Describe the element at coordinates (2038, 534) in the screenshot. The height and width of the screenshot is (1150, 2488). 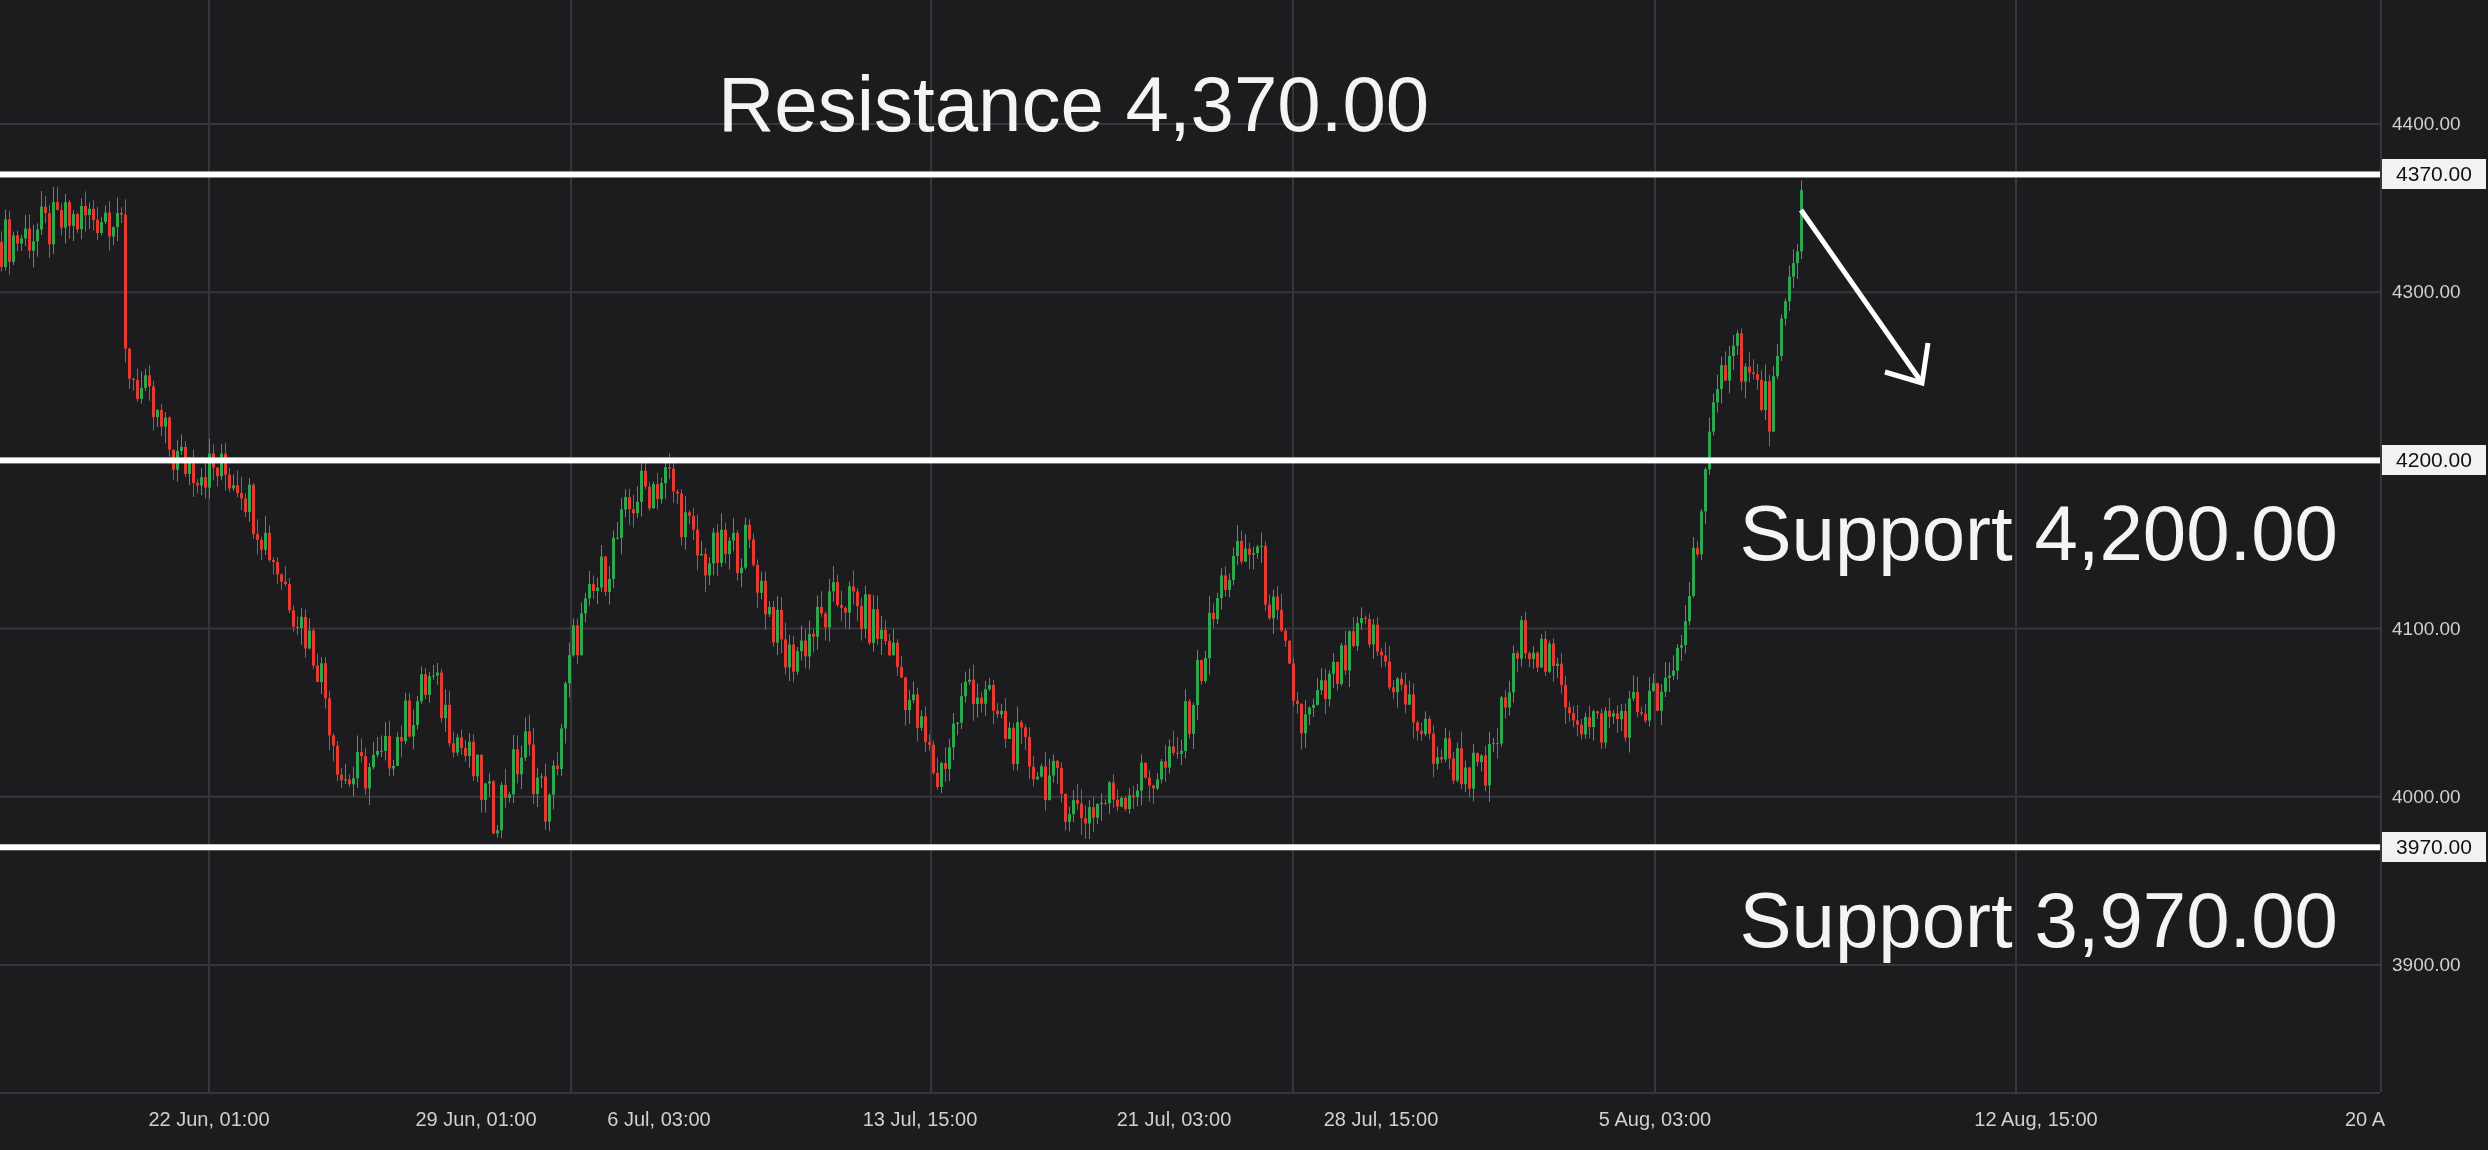
I see `level-label: Support 4,200.00` at that location.